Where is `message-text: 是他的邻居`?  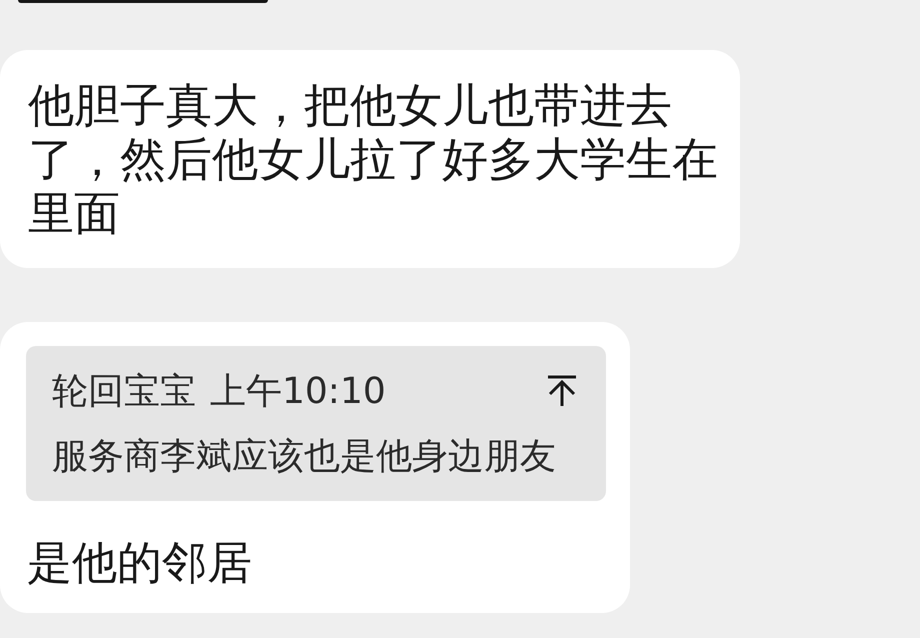 message-text: 是他的邻居 is located at coordinates (139, 563).